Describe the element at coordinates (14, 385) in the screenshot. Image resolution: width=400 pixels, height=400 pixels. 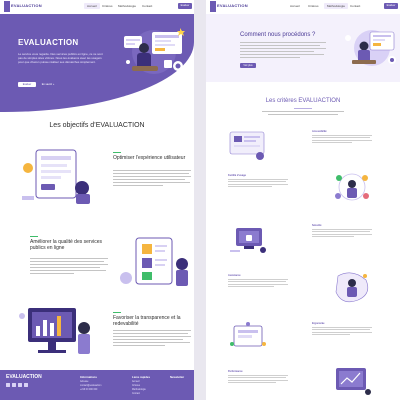
I see `twitter-icon` at that location.